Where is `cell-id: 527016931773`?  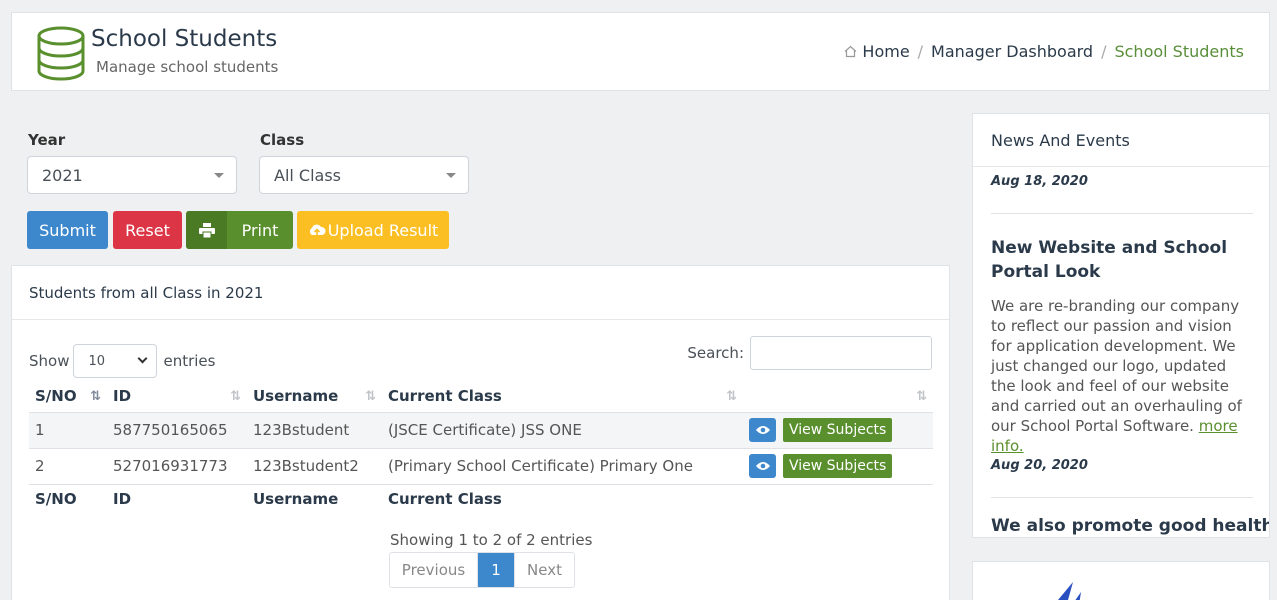
cell-id: 527016931773 is located at coordinates (177, 466).